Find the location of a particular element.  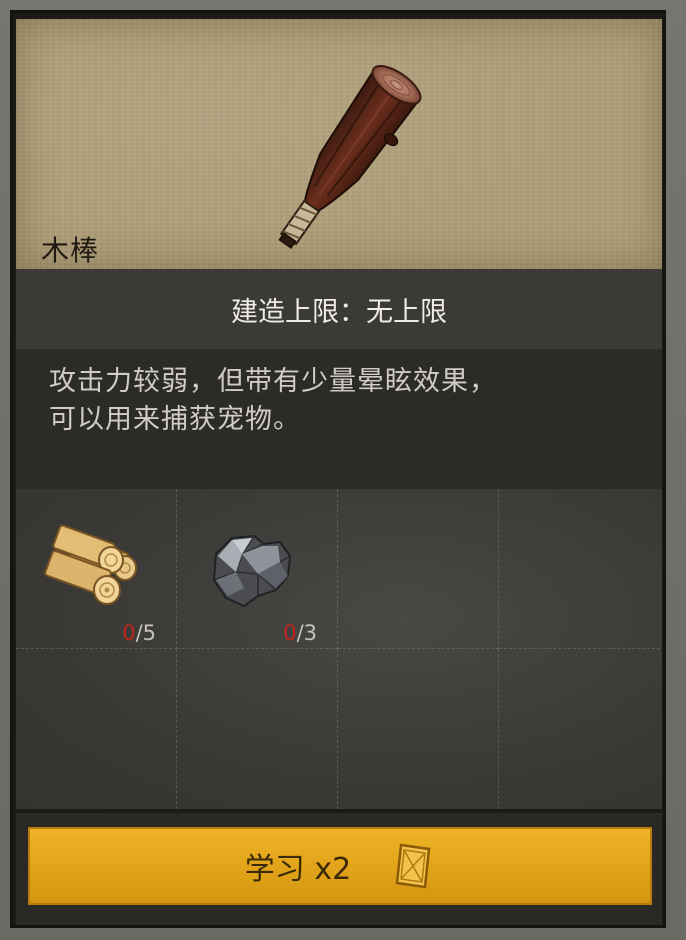

wood-log-icon is located at coordinates (90, 564).